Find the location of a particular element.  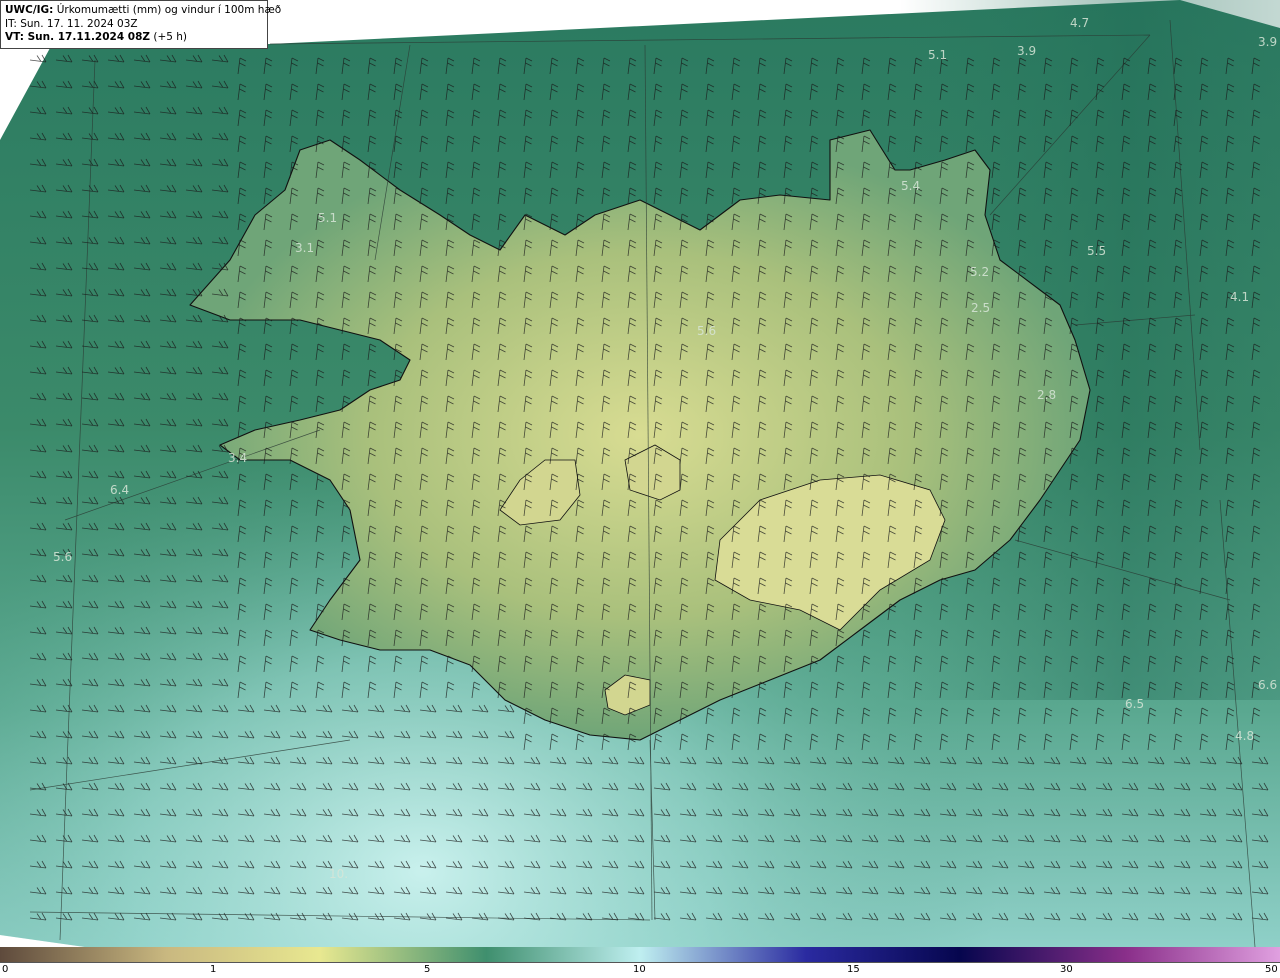

value-label: 6.5 is located at coordinates (1135, 704).